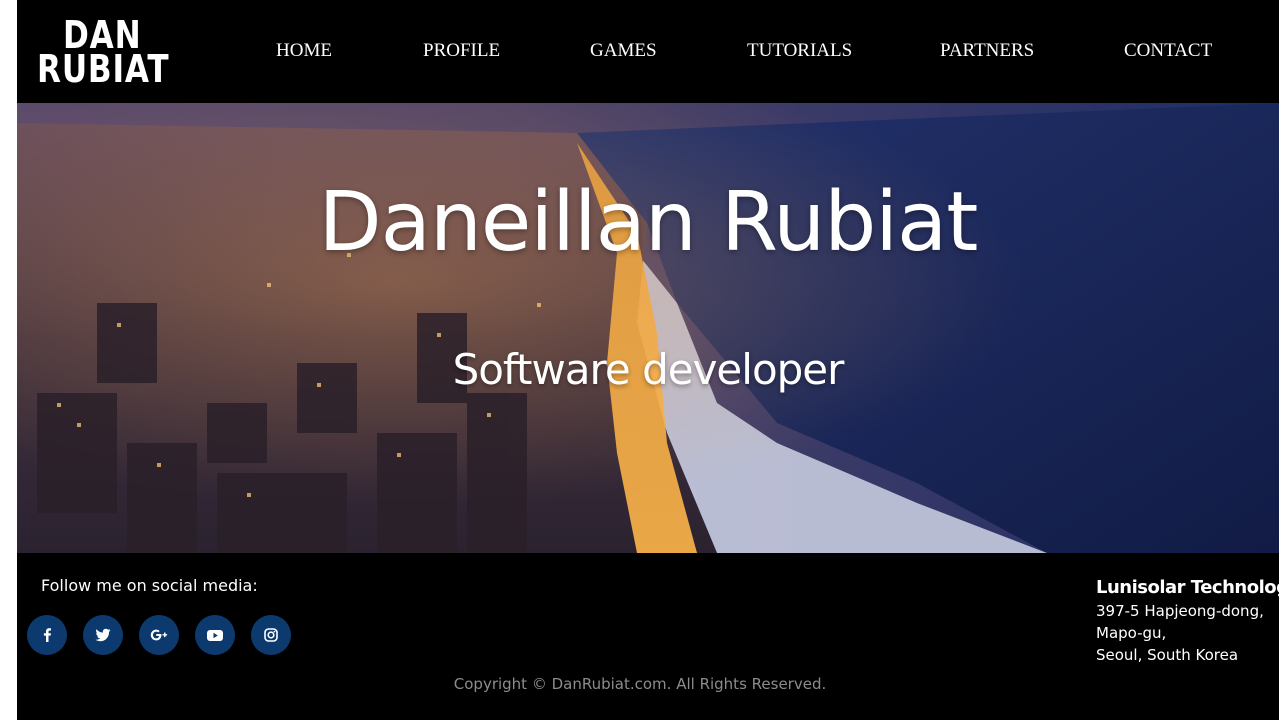 Image resolution: width=1280 pixels, height=720 pixels. What do you see at coordinates (1167, 655) in the screenshot?
I see `company-address-line-3: Seoul, South Korea` at bounding box center [1167, 655].